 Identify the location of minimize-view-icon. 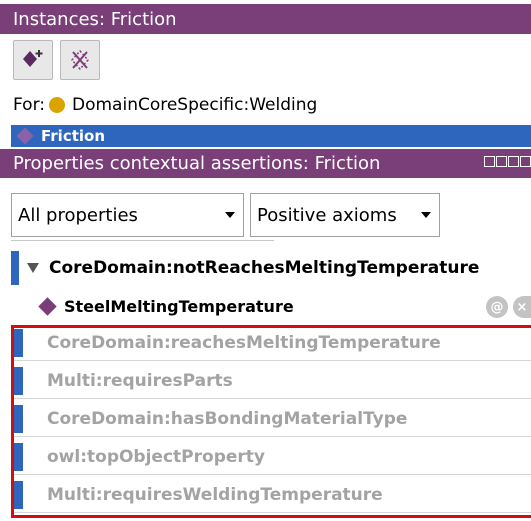
(501, 161).